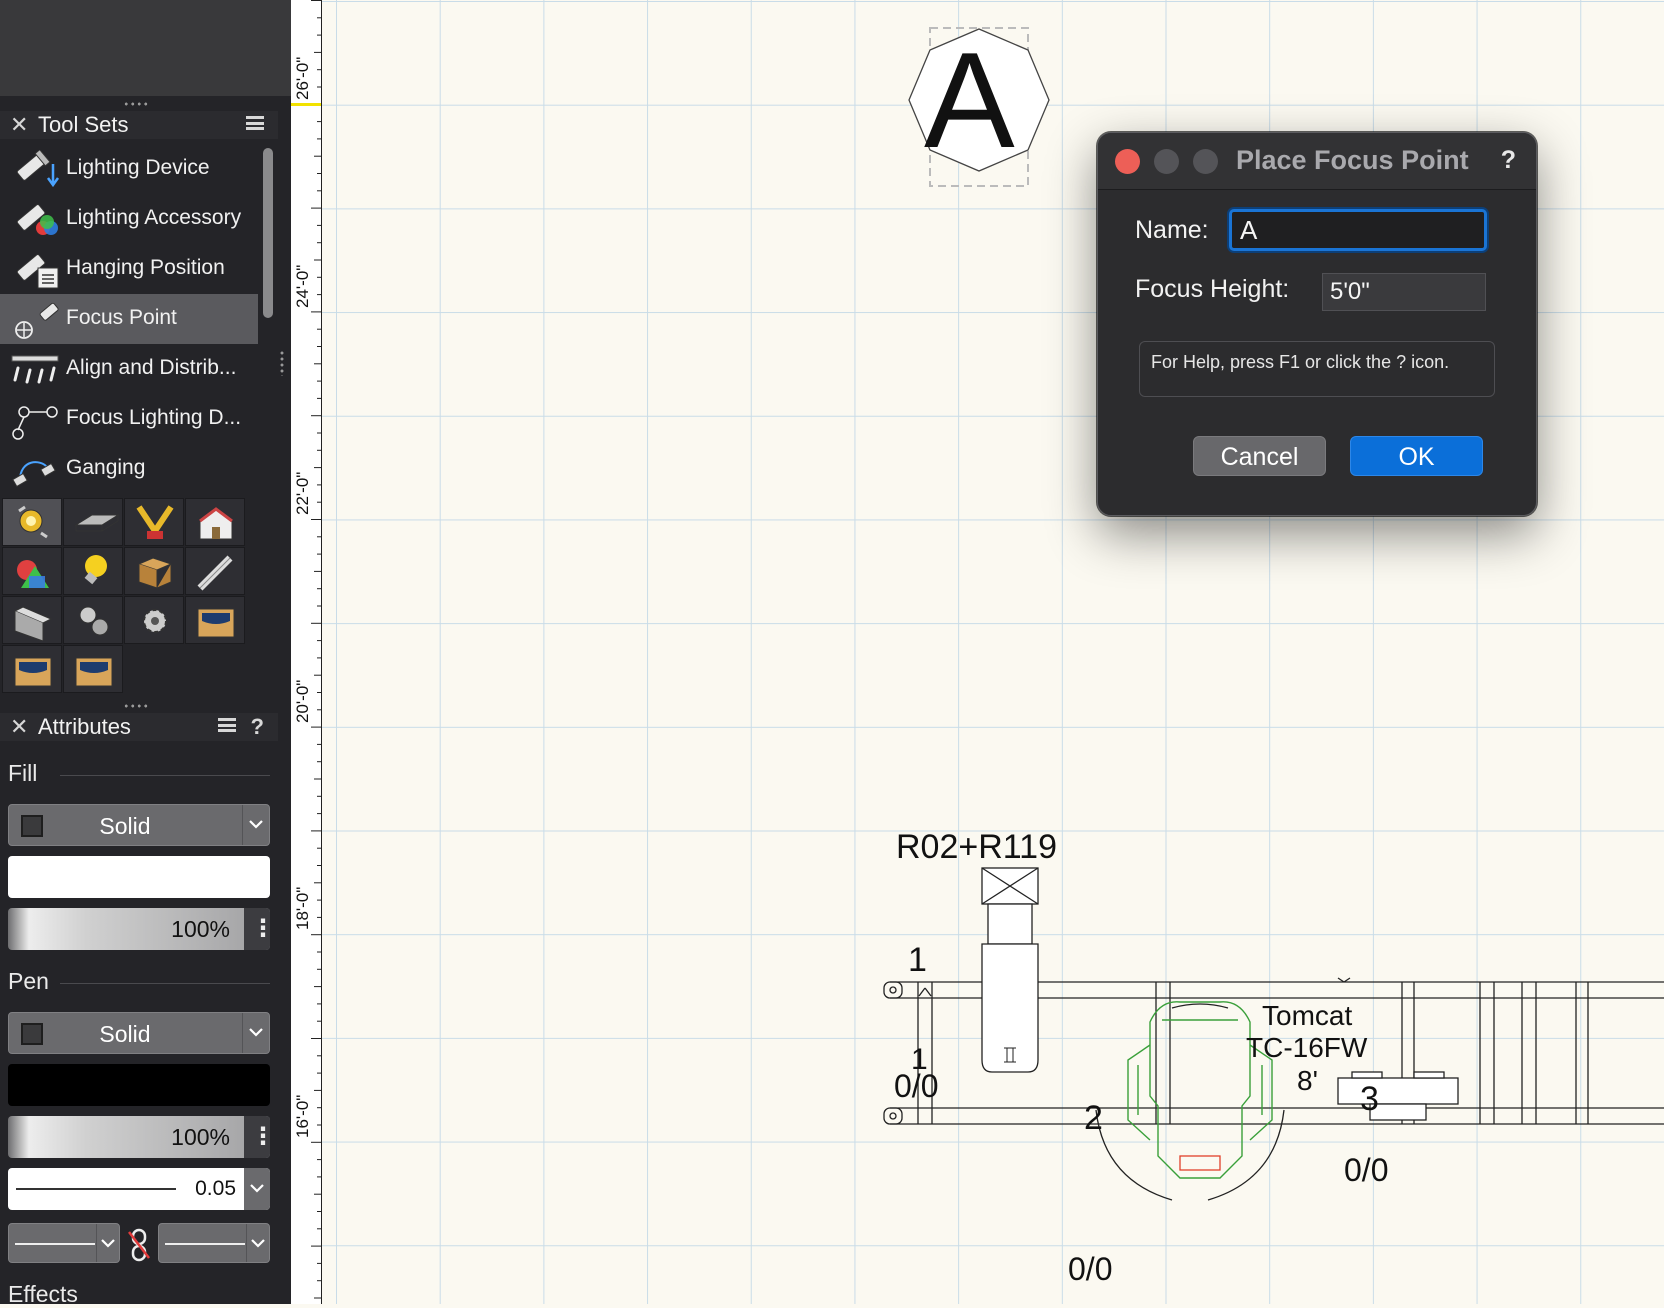 This screenshot has width=1664, height=1308. I want to click on lighting-fixture-toolset-icon, so click(154, 522).